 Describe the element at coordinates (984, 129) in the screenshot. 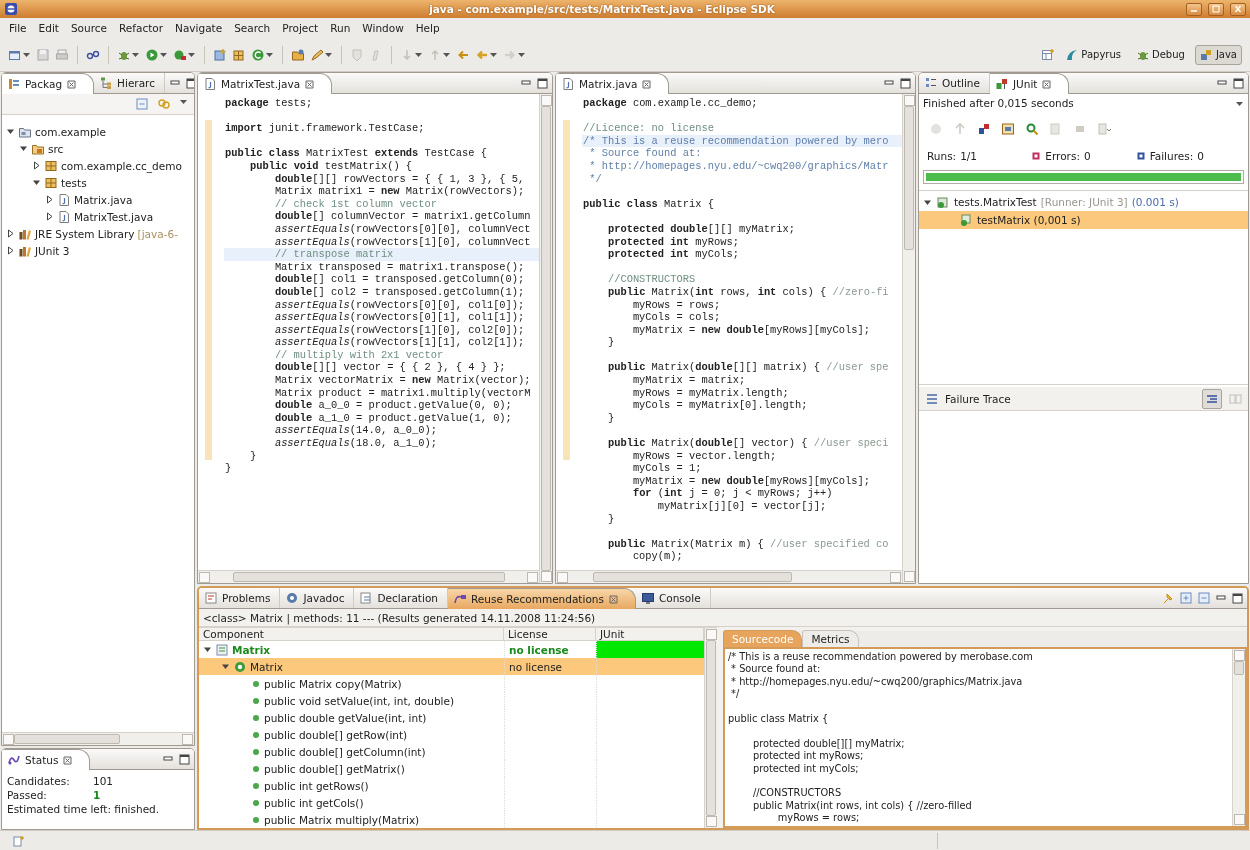

I see `failures-filter-icon` at that location.